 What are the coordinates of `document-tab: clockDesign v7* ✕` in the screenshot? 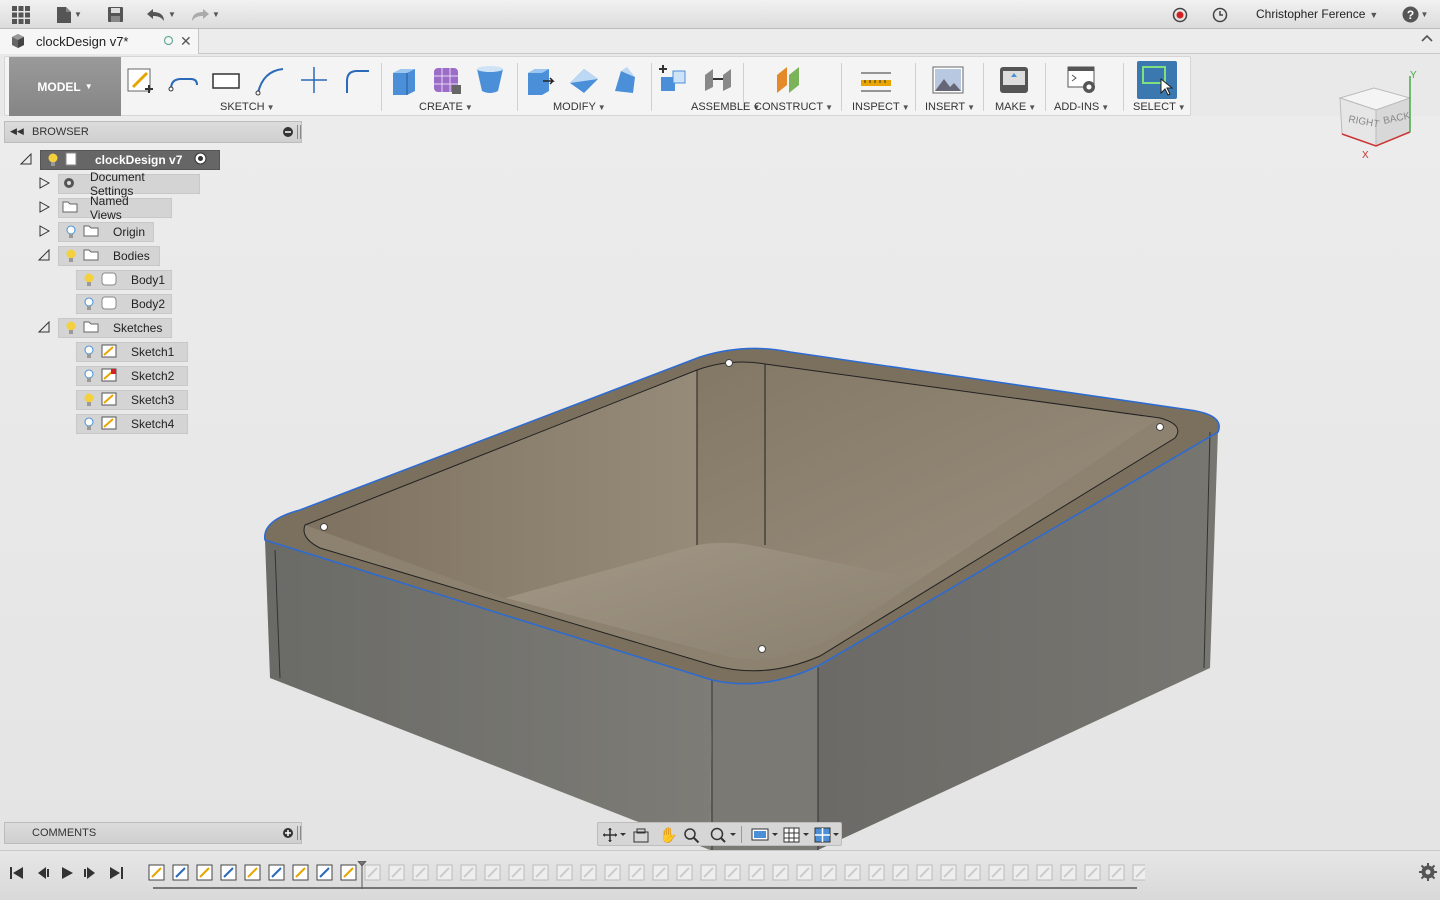 It's located at (99, 41).